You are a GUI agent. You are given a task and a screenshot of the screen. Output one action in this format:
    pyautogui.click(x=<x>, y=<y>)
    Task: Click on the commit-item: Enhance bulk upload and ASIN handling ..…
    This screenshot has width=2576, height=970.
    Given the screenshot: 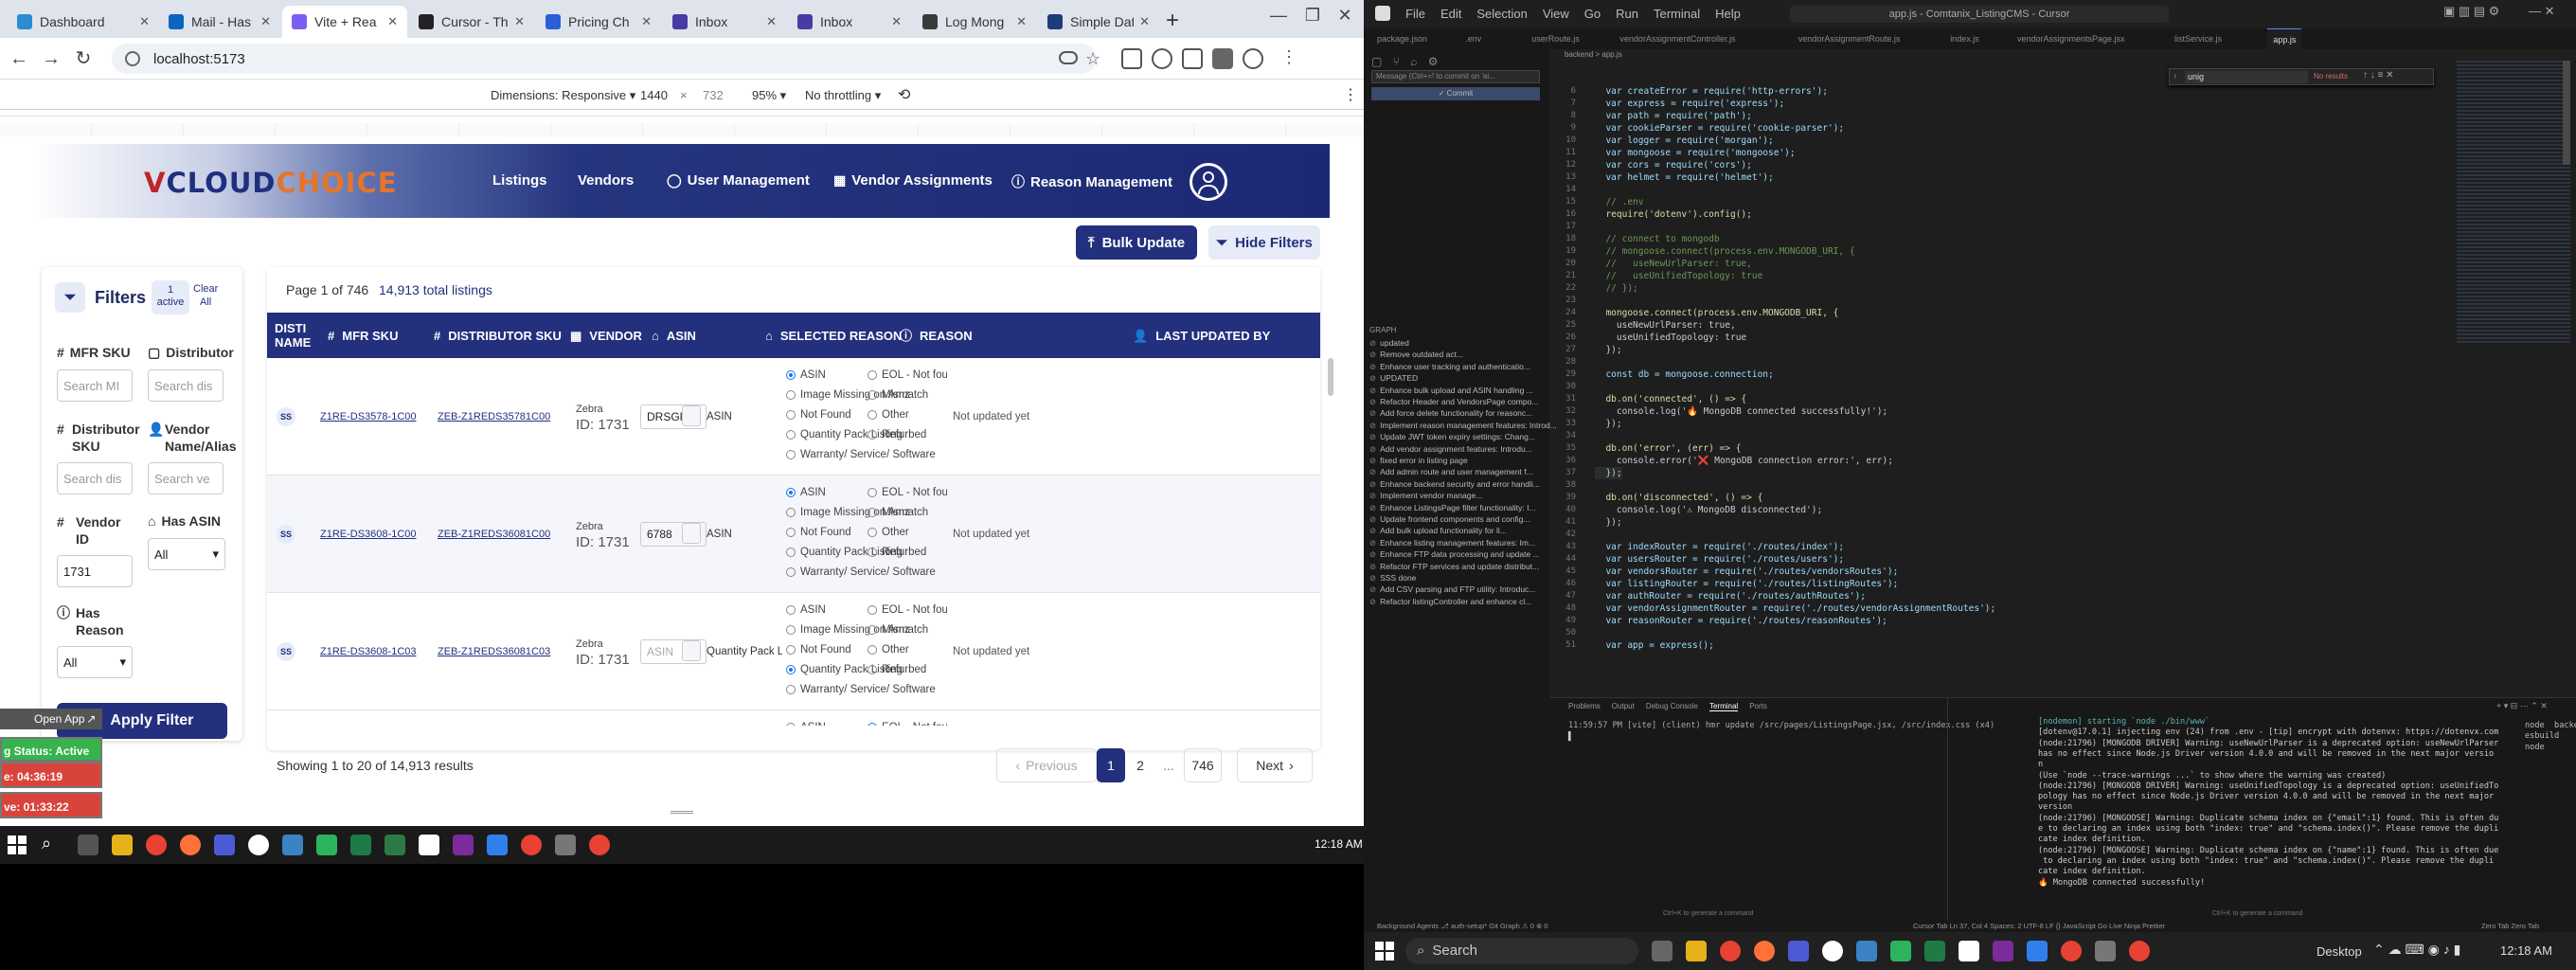 What is the action you would take?
    pyautogui.click(x=1451, y=390)
    